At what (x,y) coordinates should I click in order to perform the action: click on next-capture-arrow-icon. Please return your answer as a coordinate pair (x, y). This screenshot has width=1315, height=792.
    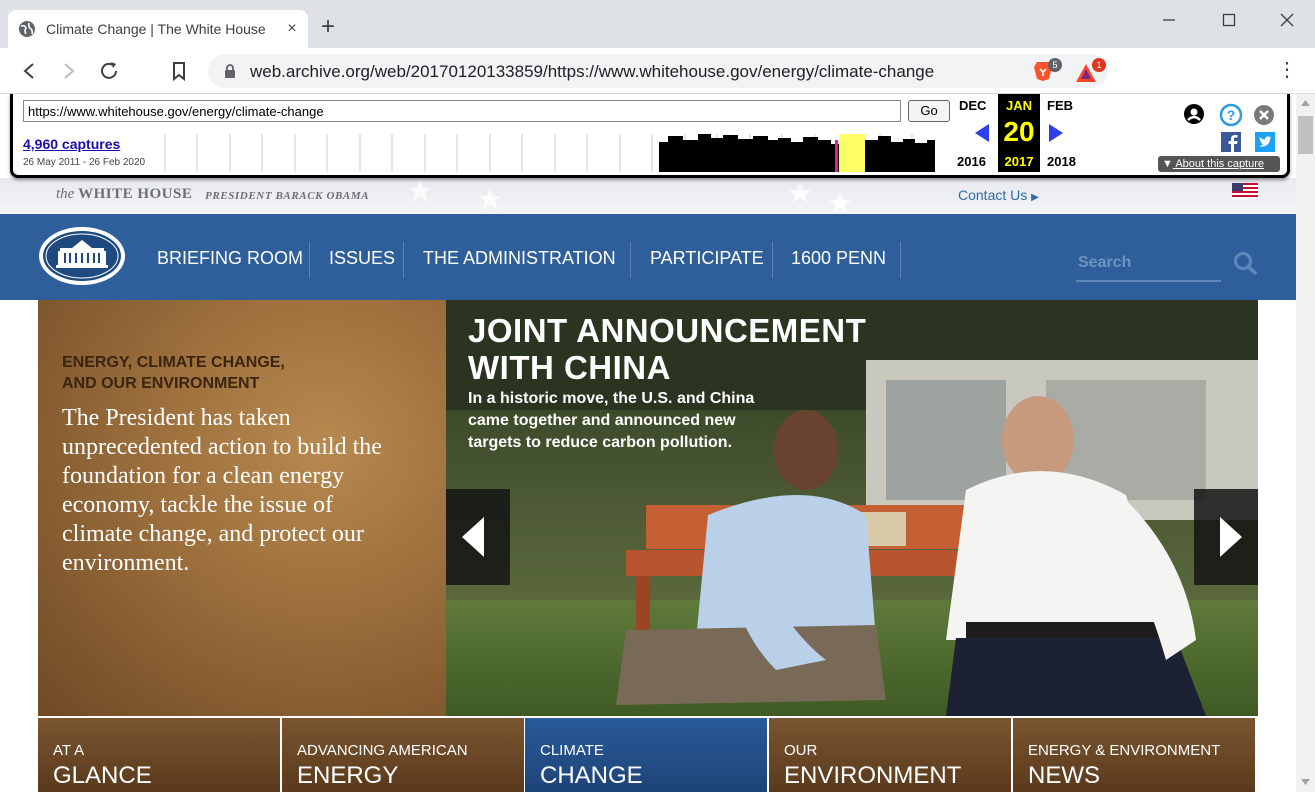
    Looking at the image, I should click on (1056, 133).